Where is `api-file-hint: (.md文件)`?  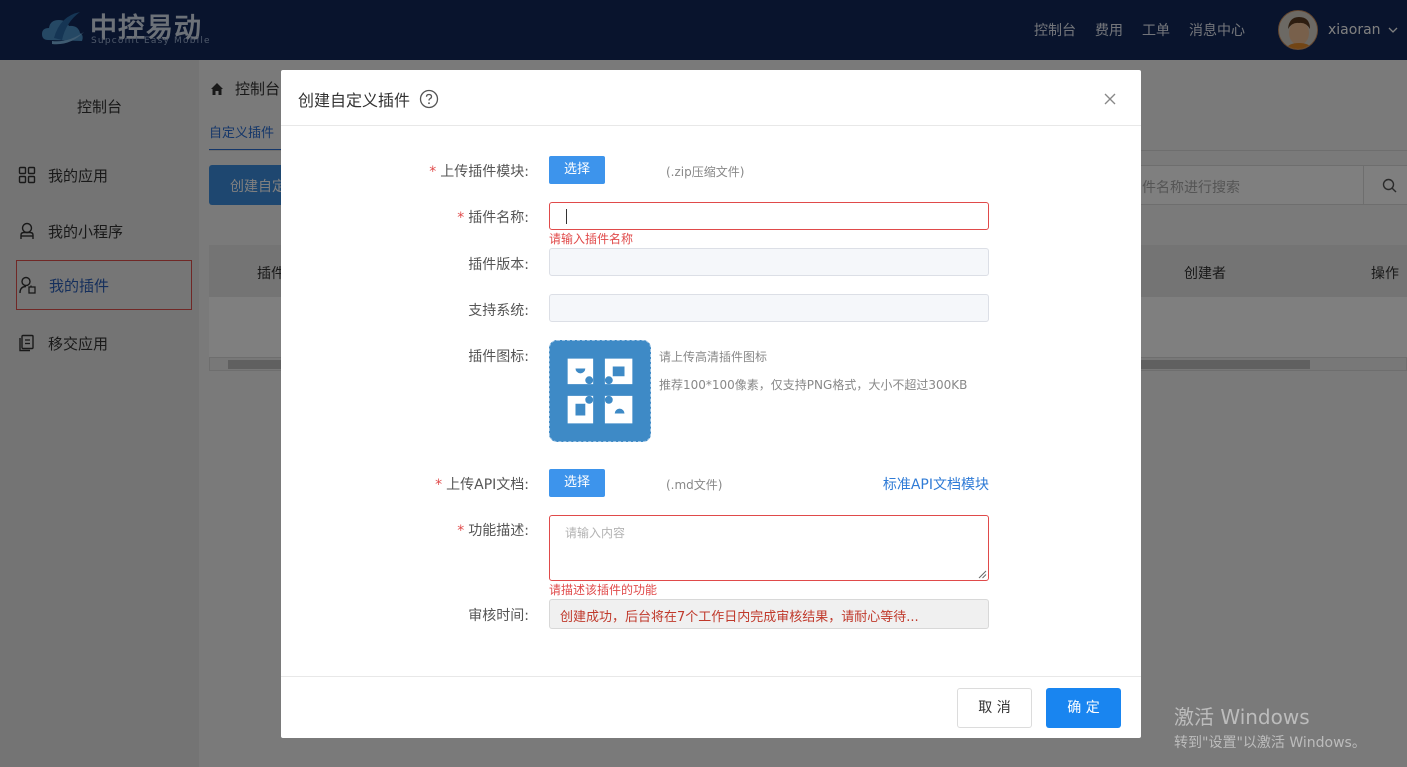
api-file-hint: (.md文件) is located at coordinates (694, 485).